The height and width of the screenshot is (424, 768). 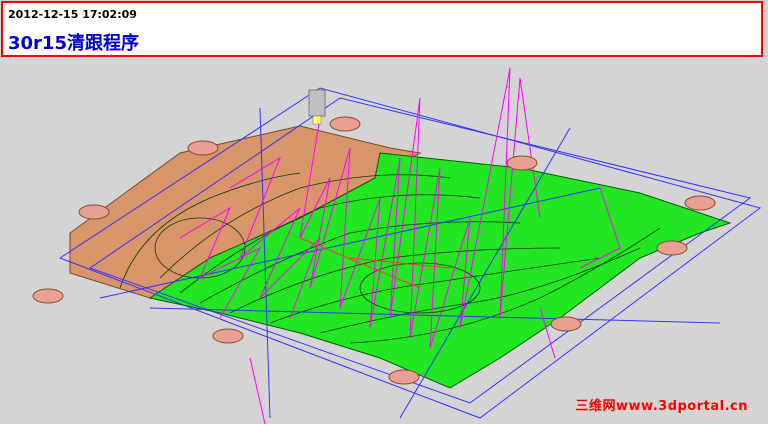 What do you see at coordinates (72, 14) in the screenshot?
I see `timestamp: 2012-12-15 17:02:09` at bounding box center [72, 14].